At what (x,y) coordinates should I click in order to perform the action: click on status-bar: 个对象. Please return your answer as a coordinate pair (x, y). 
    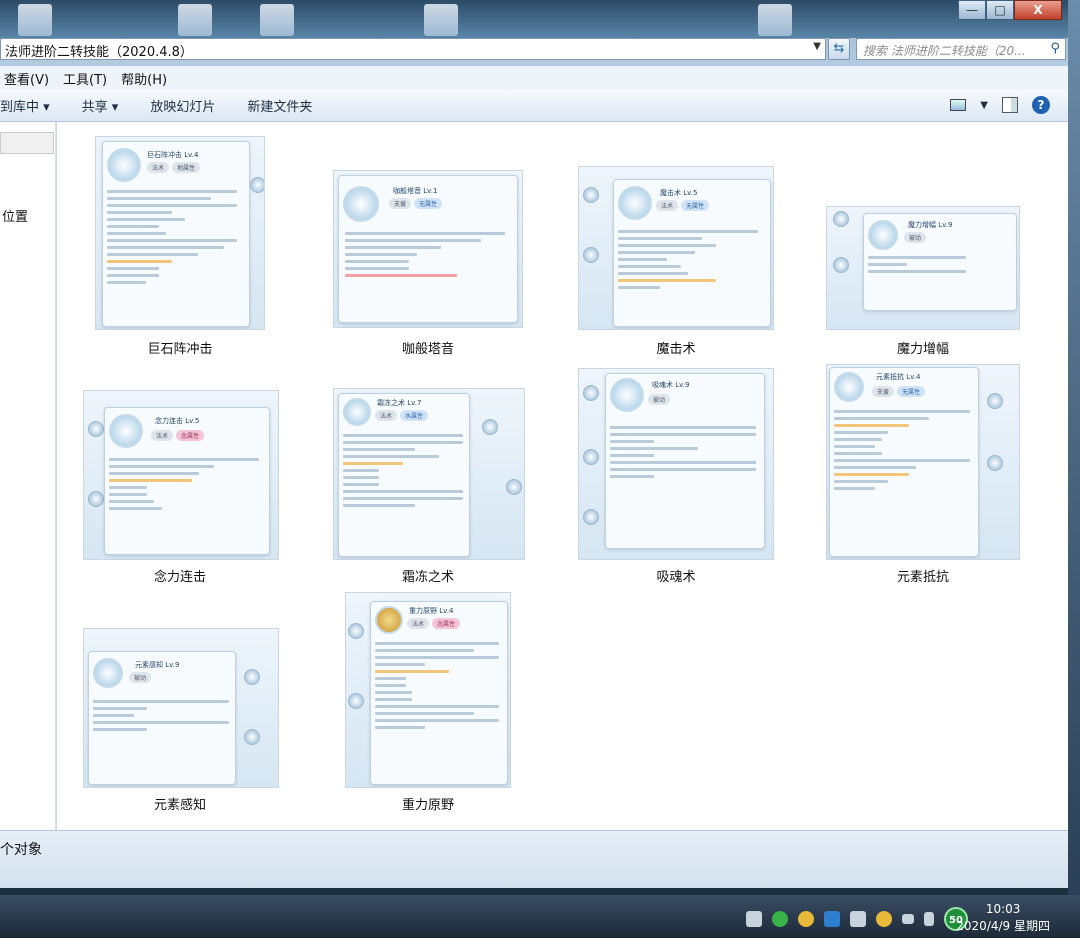
    Looking at the image, I should click on (534, 859).